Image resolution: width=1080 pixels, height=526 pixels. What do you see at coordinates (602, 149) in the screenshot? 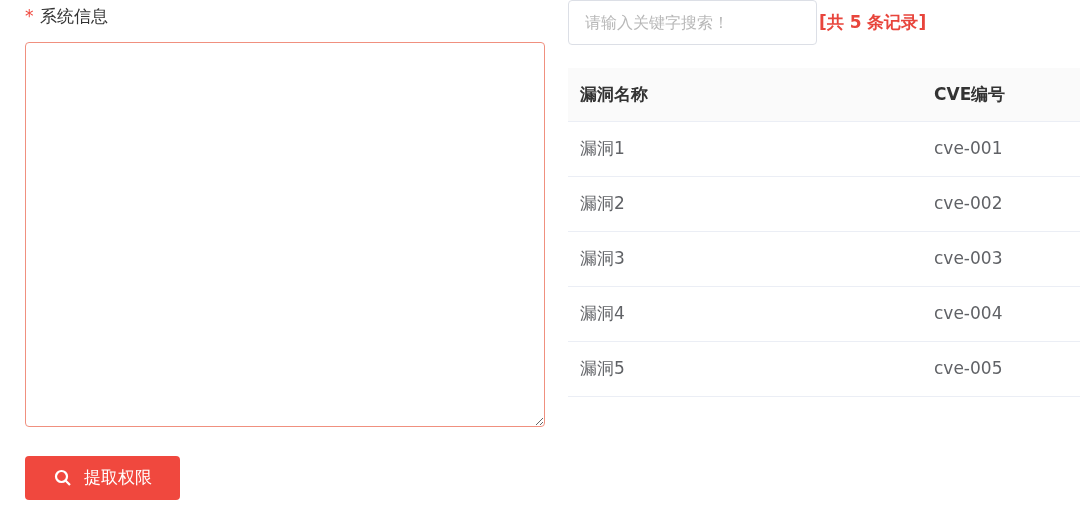
I see `table-cell-text: 漏洞1` at bounding box center [602, 149].